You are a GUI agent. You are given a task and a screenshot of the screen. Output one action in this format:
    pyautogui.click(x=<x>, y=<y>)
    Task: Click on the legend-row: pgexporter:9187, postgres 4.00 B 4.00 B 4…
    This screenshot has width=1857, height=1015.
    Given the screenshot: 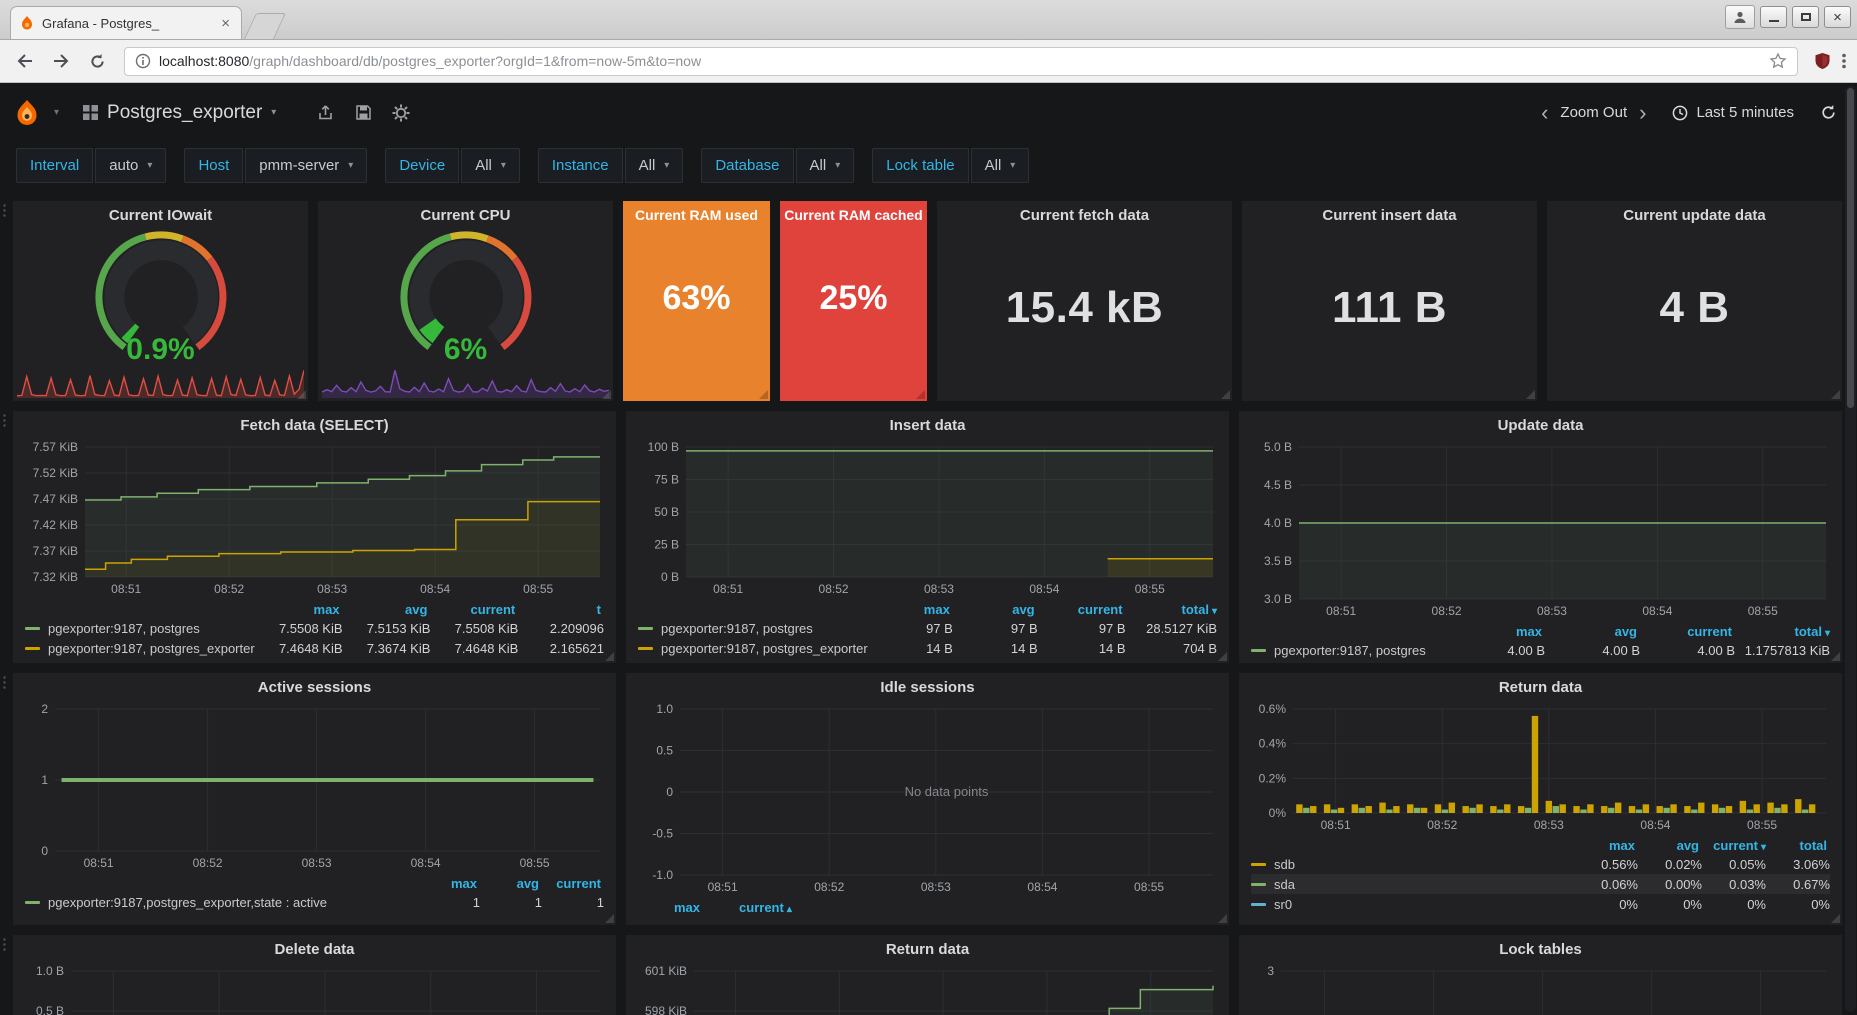 What is the action you would take?
    pyautogui.click(x=1540, y=650)
    